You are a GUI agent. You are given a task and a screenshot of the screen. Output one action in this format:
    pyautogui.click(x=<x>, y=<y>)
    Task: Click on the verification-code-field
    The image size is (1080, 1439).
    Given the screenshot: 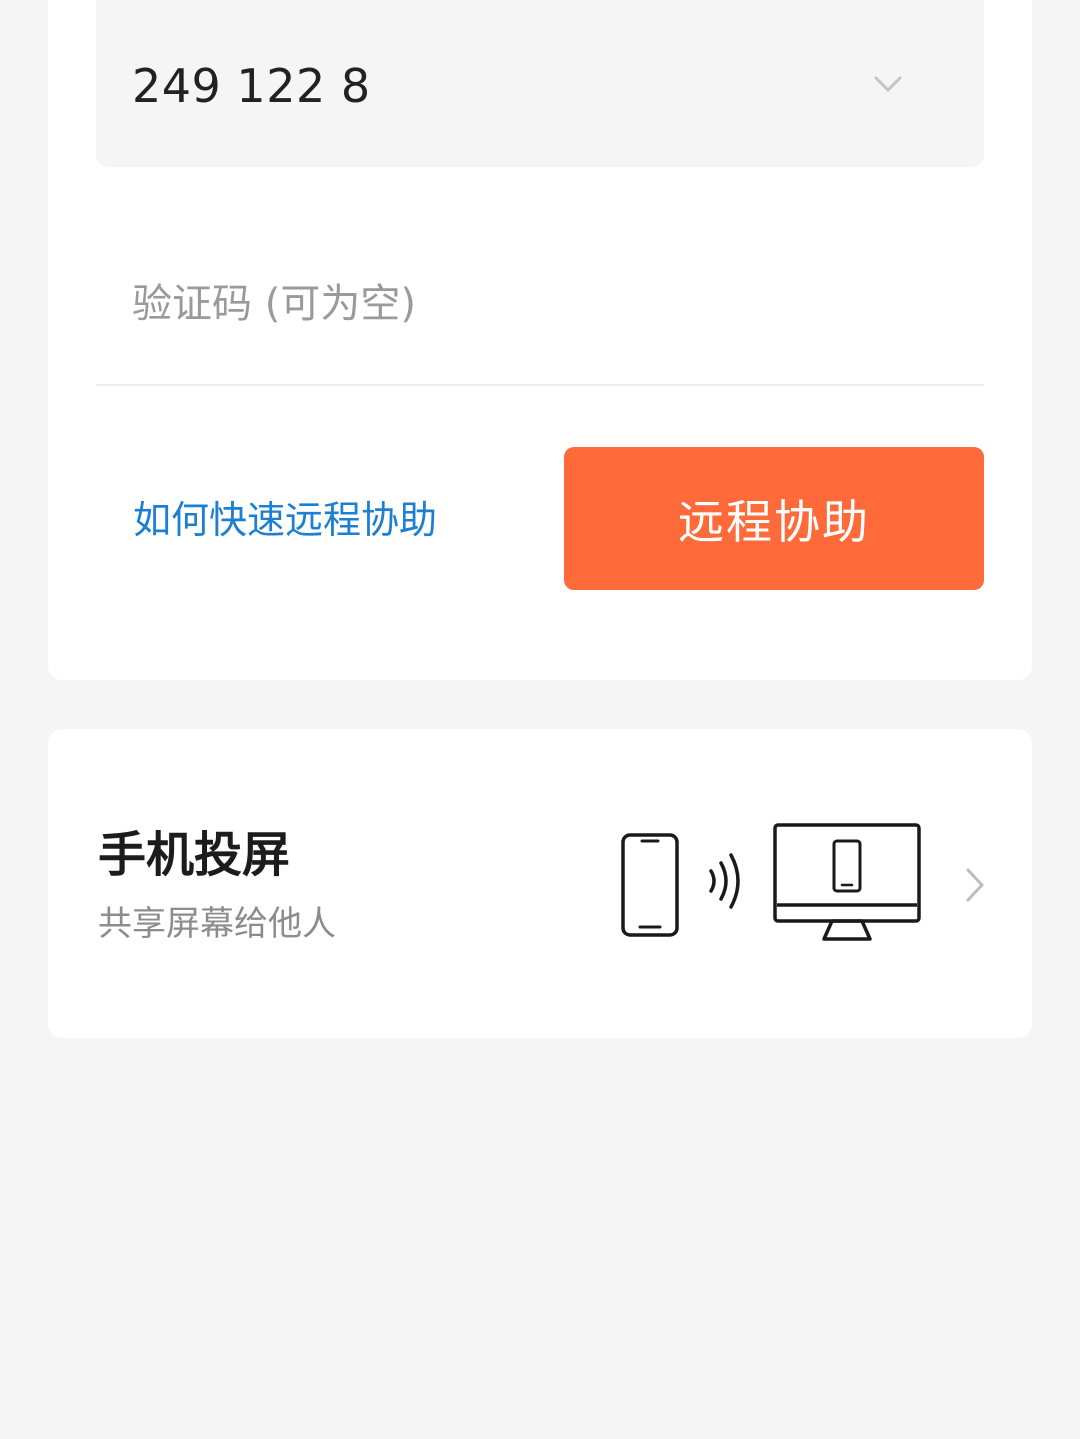 What is the action you would take?
    pyautogui.click(x=540, y=318)
    